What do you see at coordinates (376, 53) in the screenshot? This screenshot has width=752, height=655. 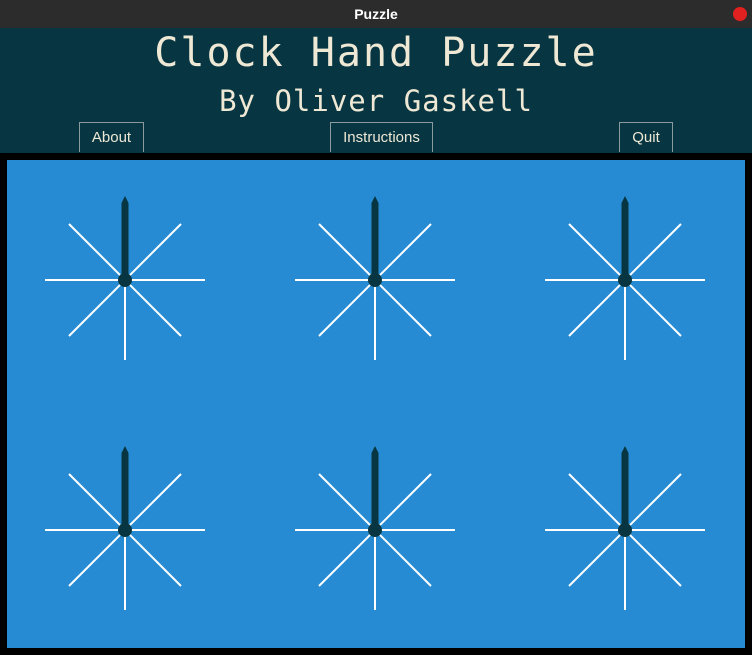 I see `app-title: Clock Hand Puzzle` at bounding box center [376, 53].